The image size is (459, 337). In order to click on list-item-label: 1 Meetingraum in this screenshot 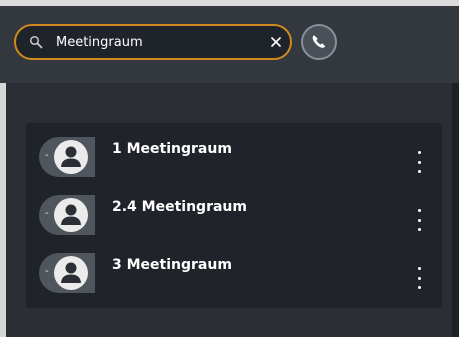, I will do `click(172, 149)`.